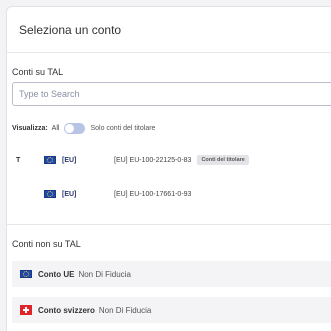 The image size is (331, 331). What do you see at coordinates (153, 194) in the screenshot?
I see `account-number: [EU] EU-100-17661-0-93` at bounding box center [153, 194].